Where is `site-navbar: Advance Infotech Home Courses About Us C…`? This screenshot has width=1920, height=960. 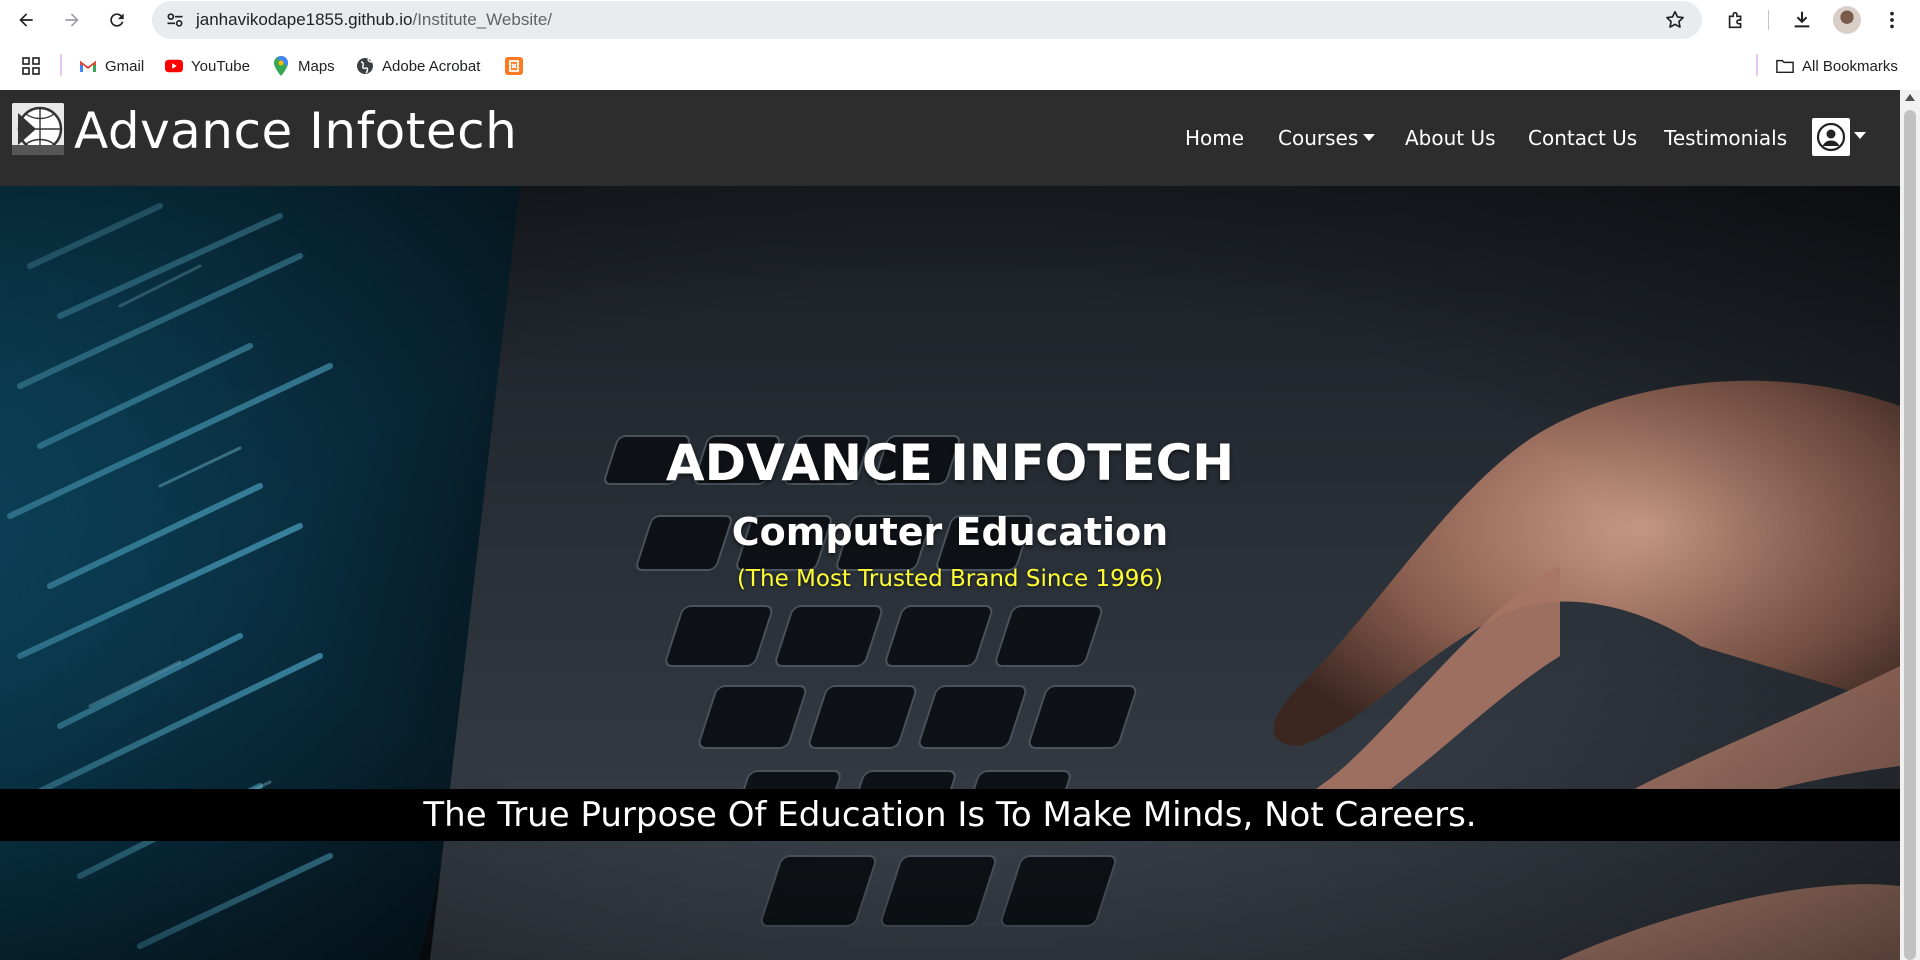 site-navbar: Advance Infotech Home Courses About Us C… is located at coordinates (950, 138).